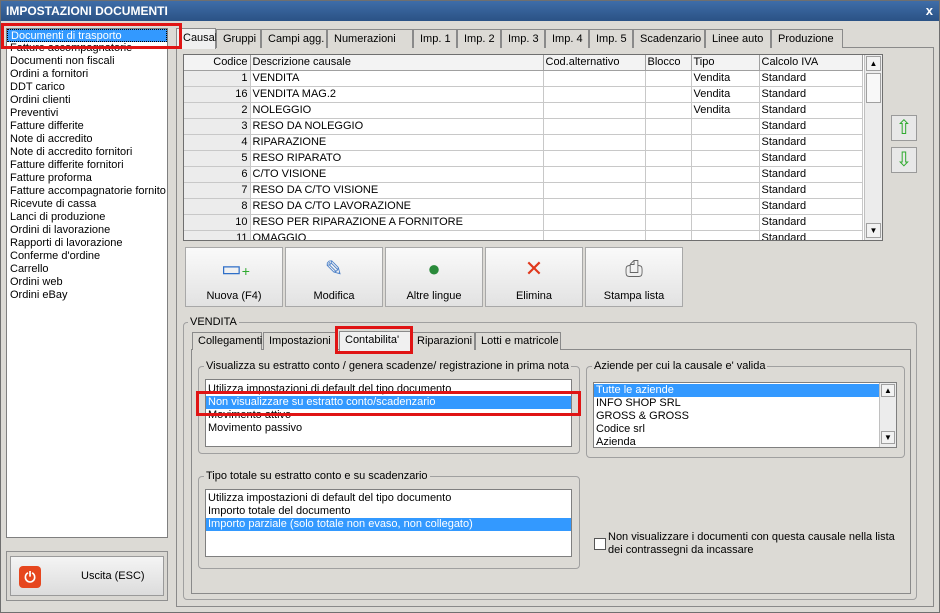 Image resolution: width=940 pixels, height=613 pixels. What do you see at coordinates (87, 204) in the screenshot?
I see `document-type-item: Ricevute di cassa` at bounding box center [87, 204].